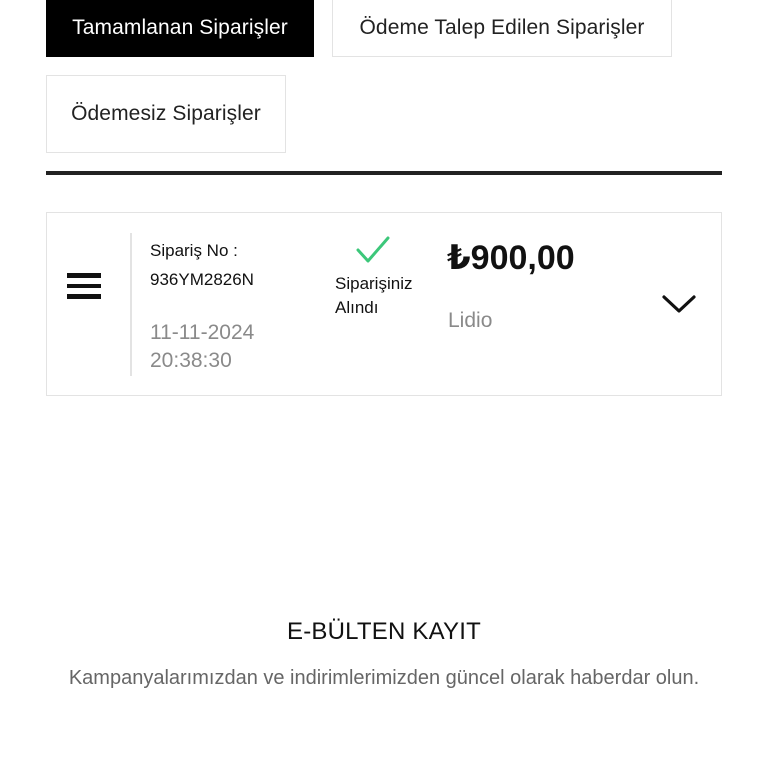 The width and height of the screenshot is (768, 768). I want to click on check-icon, so click(373, 249).